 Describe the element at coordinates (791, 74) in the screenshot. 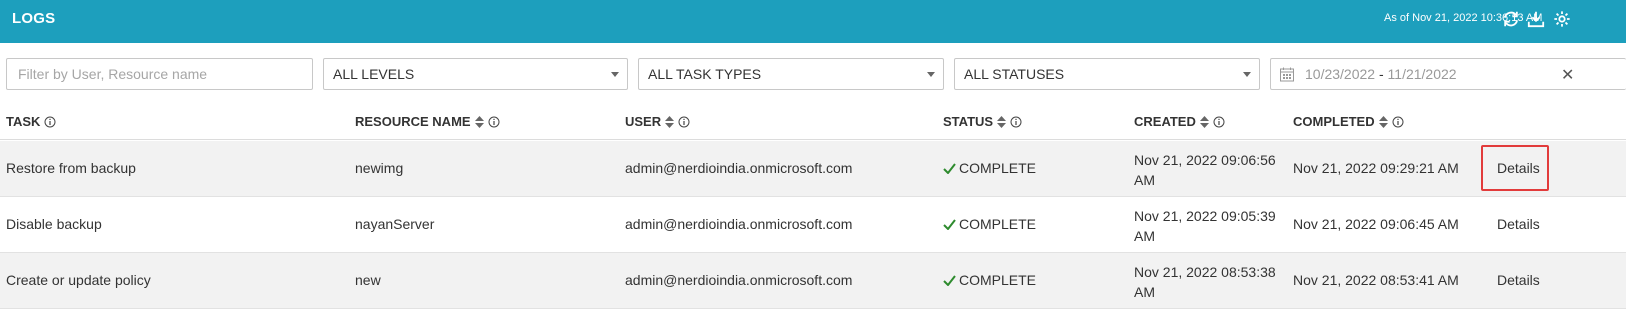

I see `task-types-select: ALL TASK TYPES` at that location.